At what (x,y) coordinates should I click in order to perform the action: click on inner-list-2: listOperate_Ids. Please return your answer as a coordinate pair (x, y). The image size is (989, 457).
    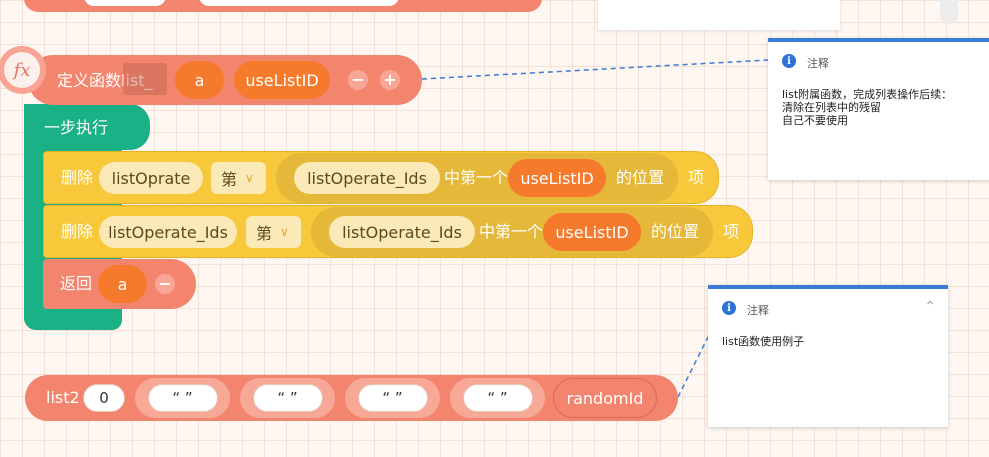
    Looking at the image, I should click on (402, 232).